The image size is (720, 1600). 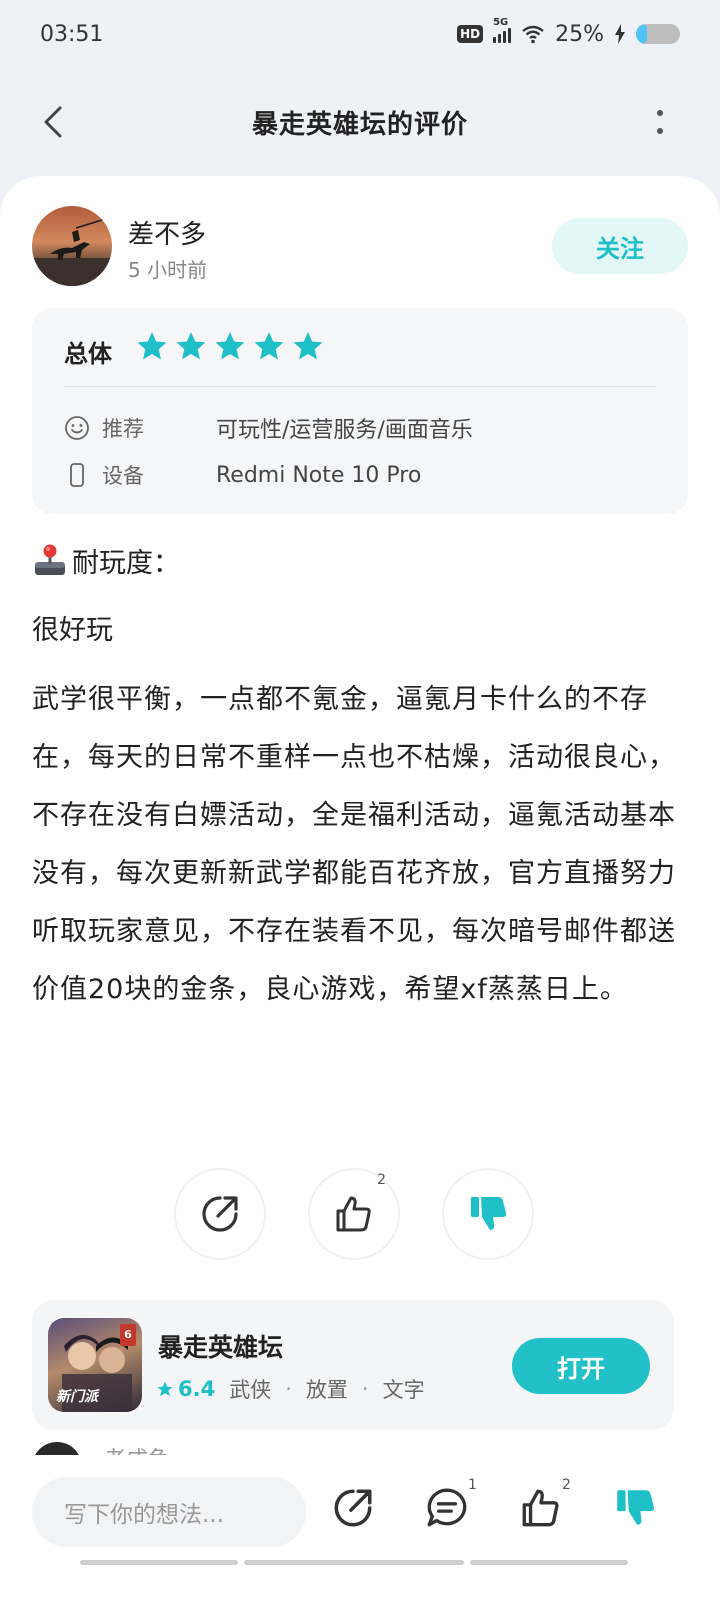 I want to click on header: 暴走英雄坛的评价, so click(x=360, y=122).